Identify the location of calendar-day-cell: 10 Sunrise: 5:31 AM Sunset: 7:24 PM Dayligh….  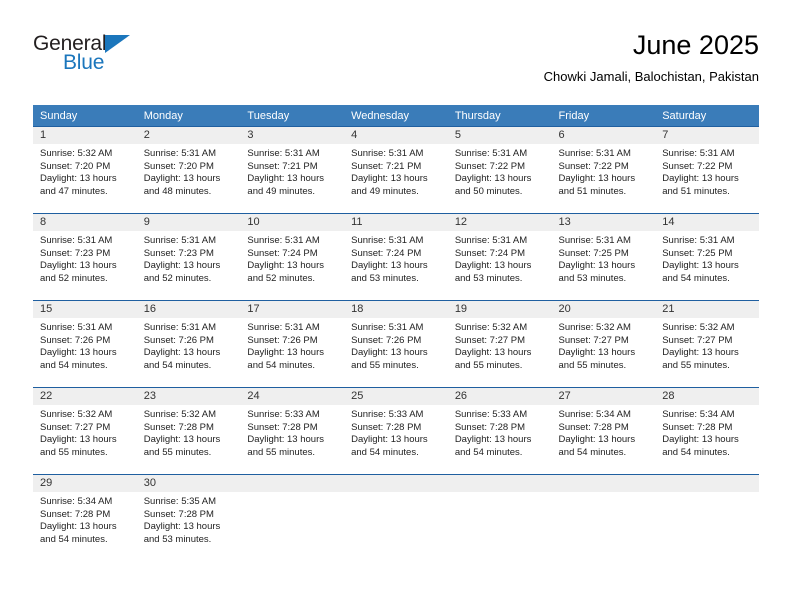
(292, 257).